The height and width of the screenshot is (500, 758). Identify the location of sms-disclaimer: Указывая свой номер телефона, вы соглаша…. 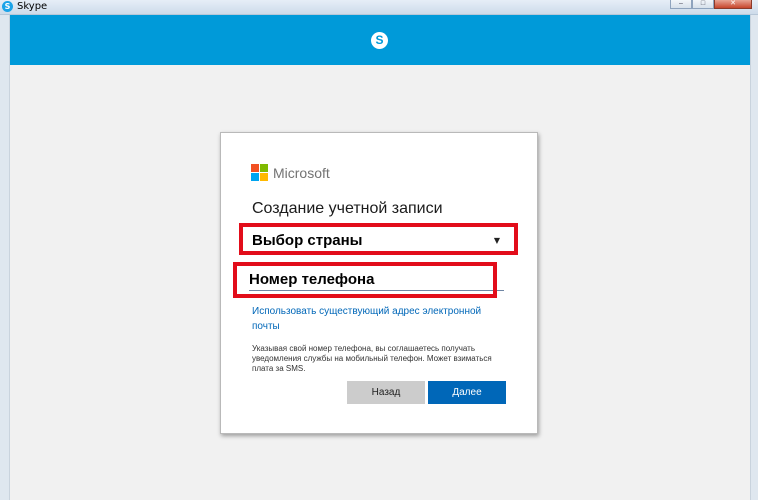
(372, 358).